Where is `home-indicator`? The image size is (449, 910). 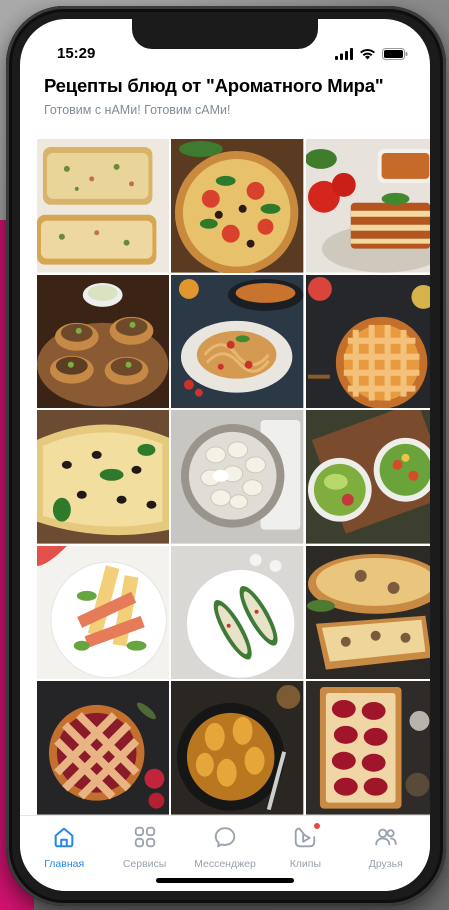
home-indicator is located at coordinates (225, 880).